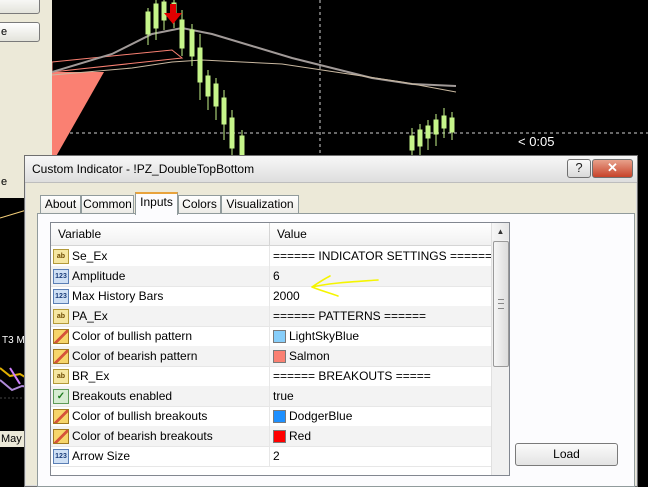 The image size is (648, 487). I want to click on scroll-up-icon: ▲, so click(500, 231).